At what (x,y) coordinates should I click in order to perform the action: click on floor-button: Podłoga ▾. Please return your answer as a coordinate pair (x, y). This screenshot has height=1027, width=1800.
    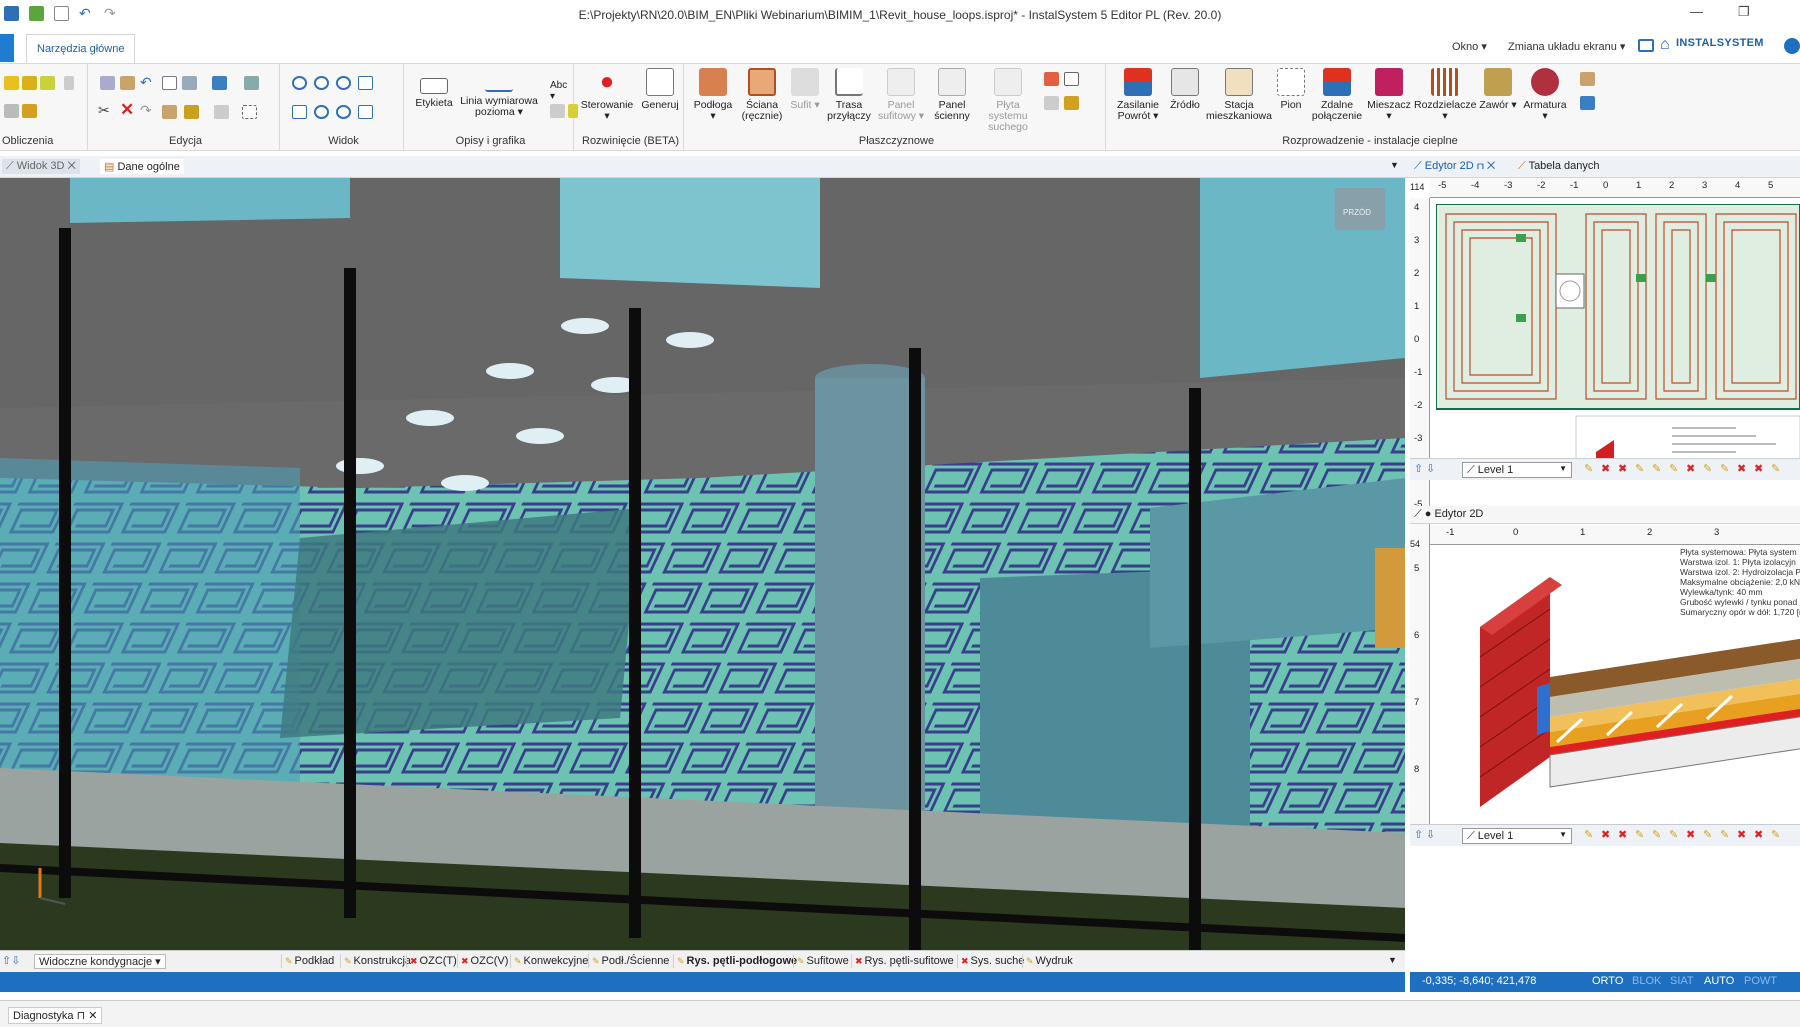
    Looking at the image, I should click on (713, 95).